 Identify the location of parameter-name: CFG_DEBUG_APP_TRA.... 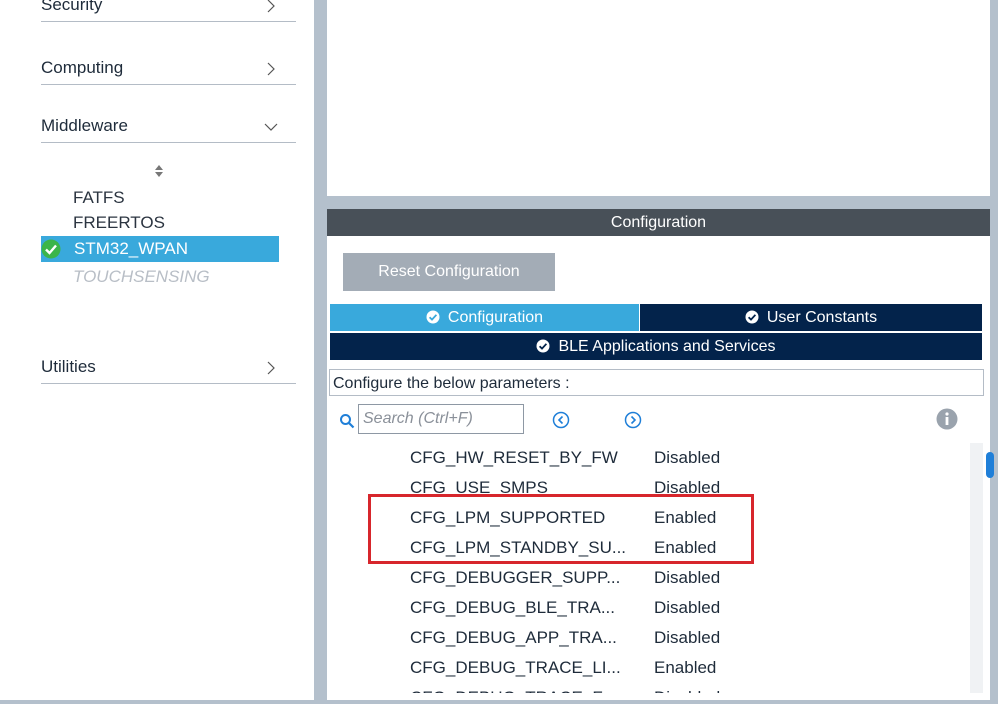
(513, 637).